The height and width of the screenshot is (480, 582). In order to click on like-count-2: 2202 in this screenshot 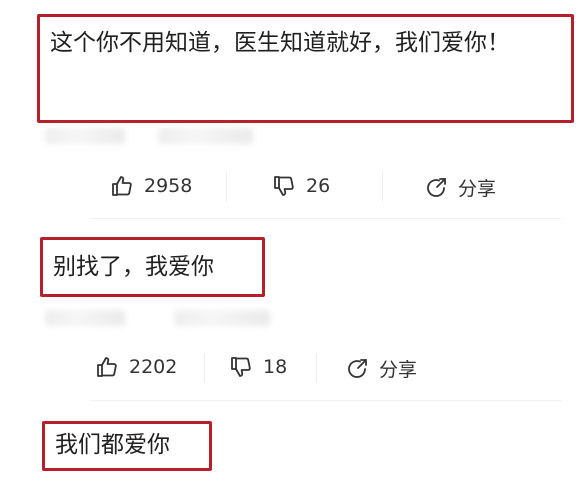, I will do `click(153, 367)`.